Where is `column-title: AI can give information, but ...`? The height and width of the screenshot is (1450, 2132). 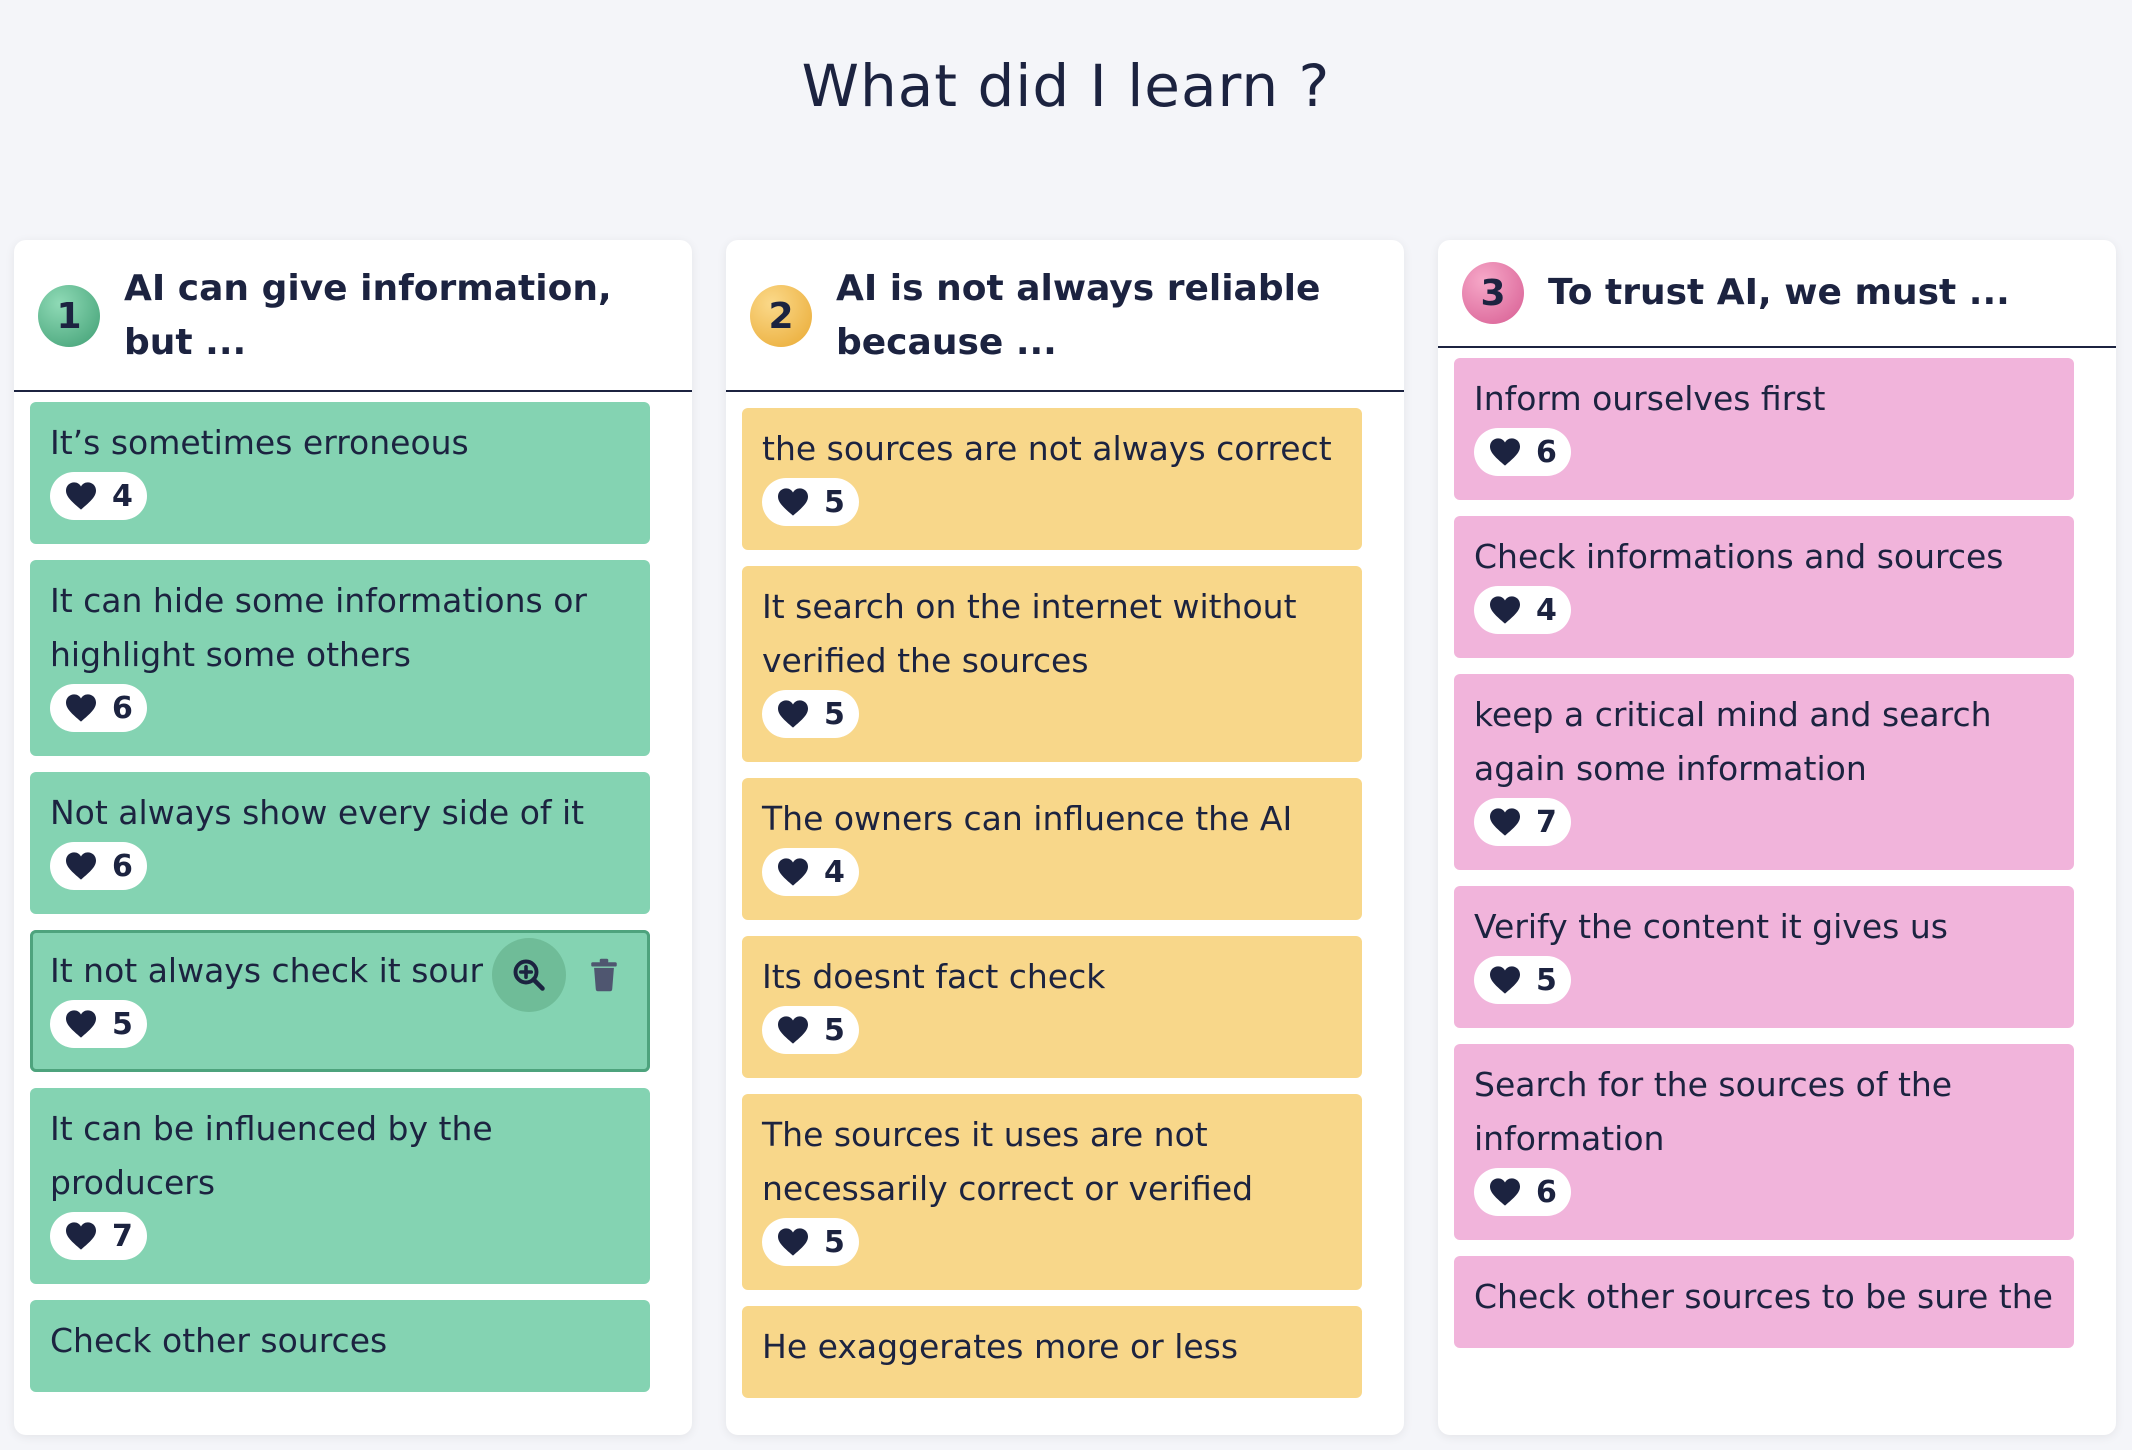
column-title: AI can give information, but ... is located at coordinates (368, 315).